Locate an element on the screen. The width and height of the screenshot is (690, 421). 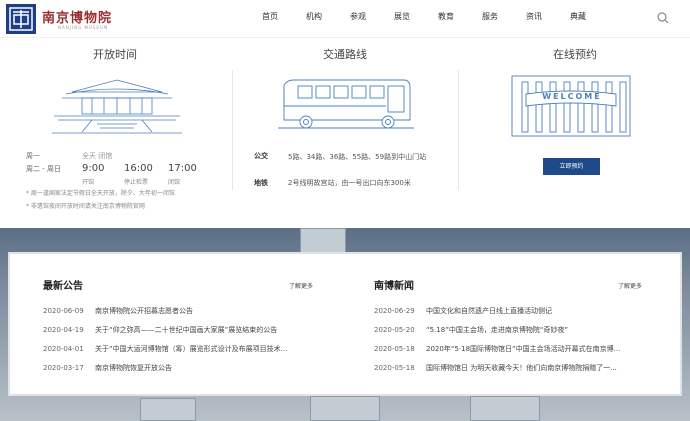
last-entry-label: 停止检票 is located at coordinates (136, 182).